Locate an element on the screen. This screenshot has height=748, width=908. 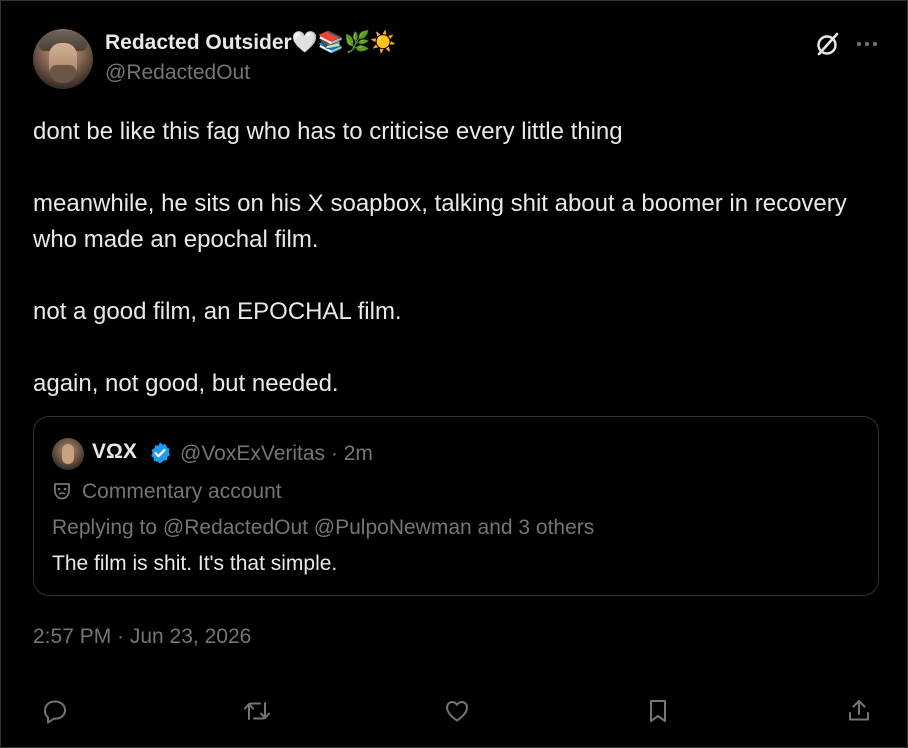
share-icon is located at coordinates (859, 711).